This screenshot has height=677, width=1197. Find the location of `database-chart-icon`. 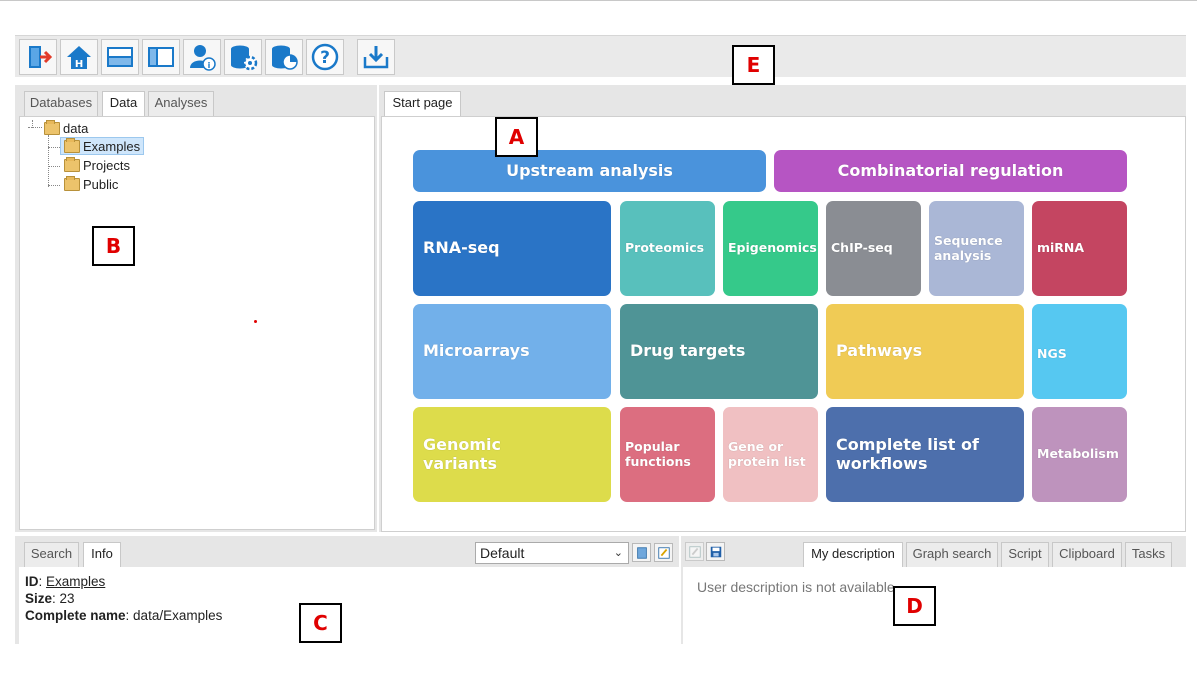

database-chart-icon is located at coordinates (285, 57).